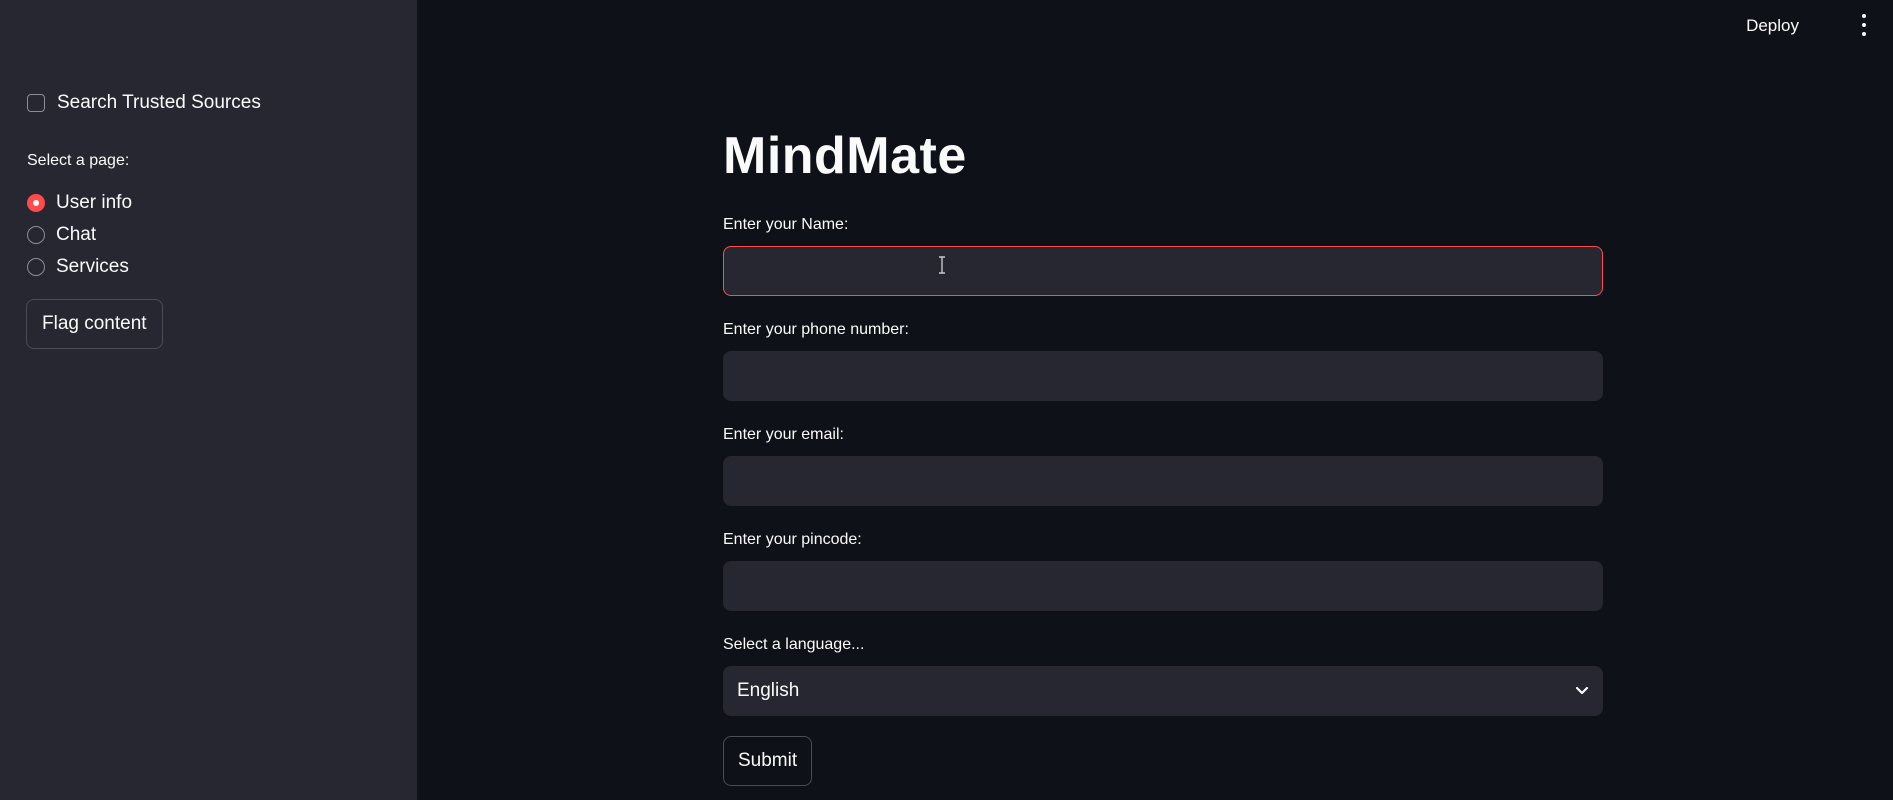  Describe the element at coordinates (1772, 26) in the screenshot. I see `deploy-button: Deploy` at that location.